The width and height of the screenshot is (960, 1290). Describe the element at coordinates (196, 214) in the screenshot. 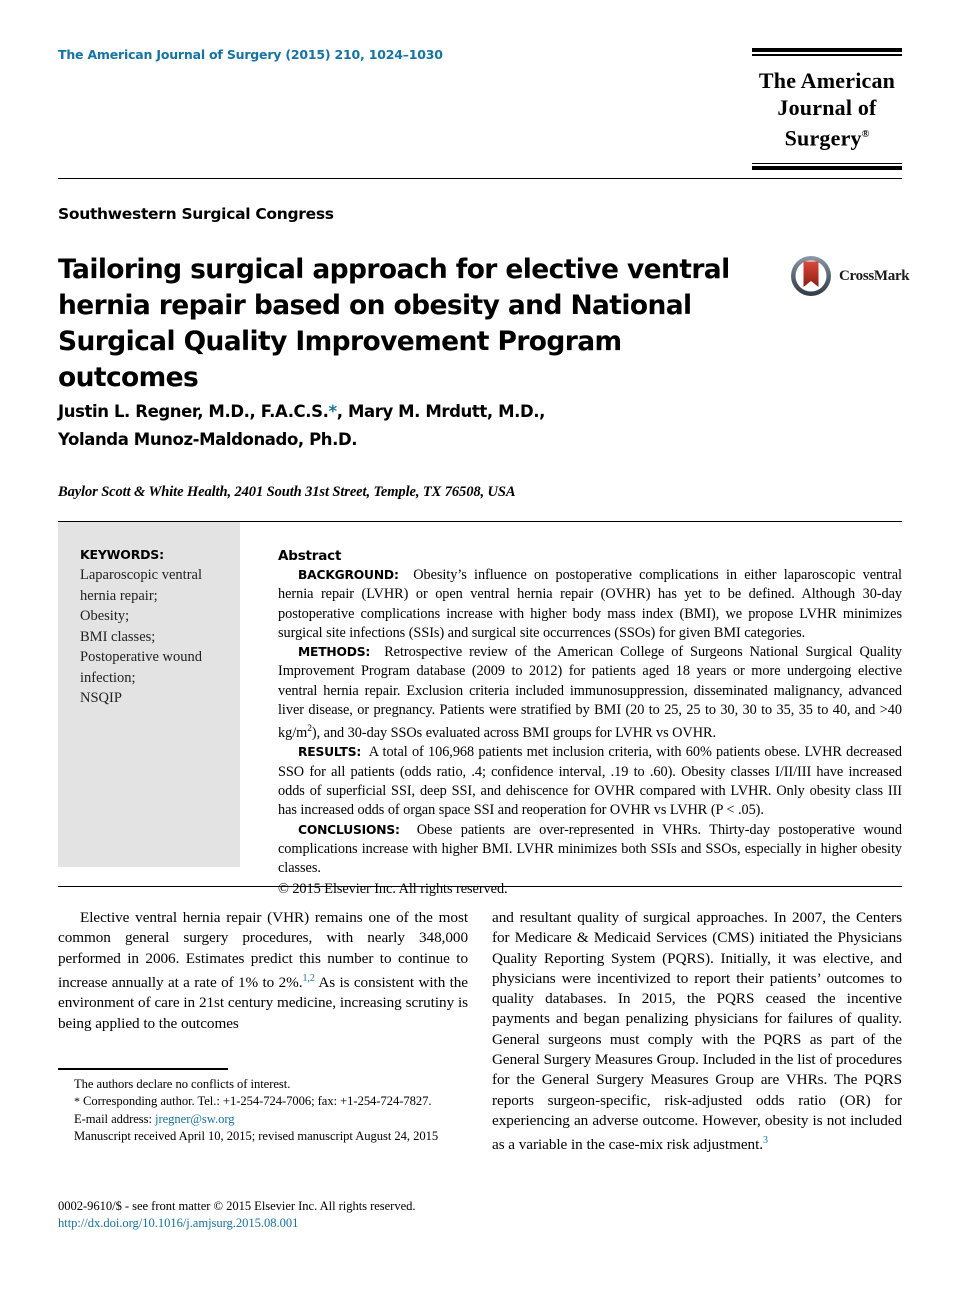

I see `society-name: Southwestern Surgical Congress` at that location.